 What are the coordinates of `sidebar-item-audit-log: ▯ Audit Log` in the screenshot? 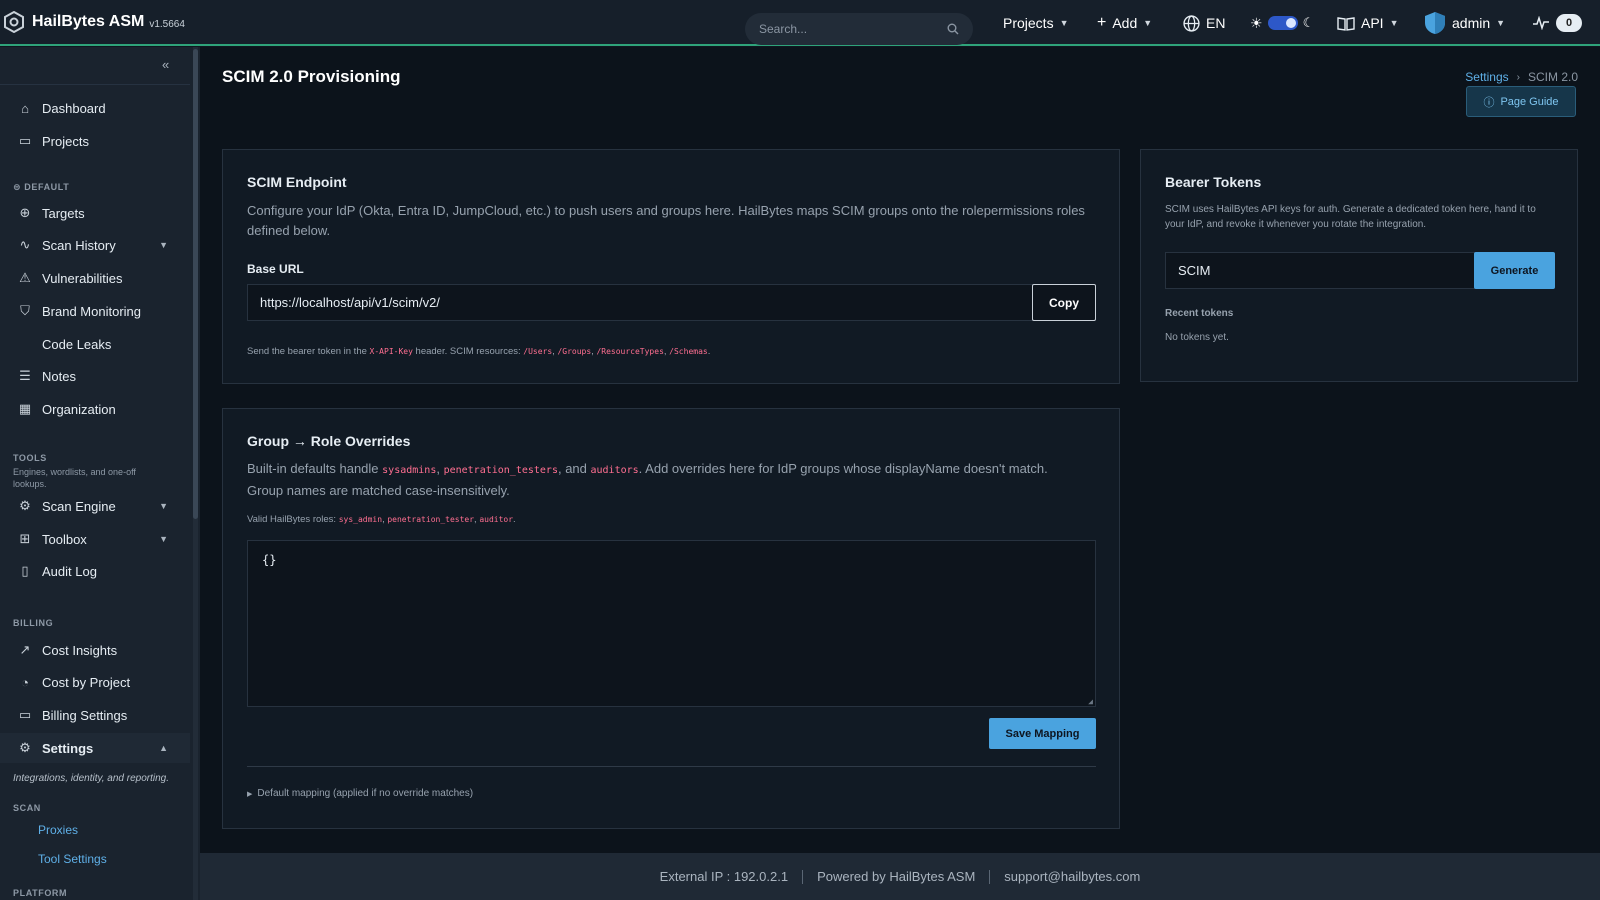 It's located at (95, 571).